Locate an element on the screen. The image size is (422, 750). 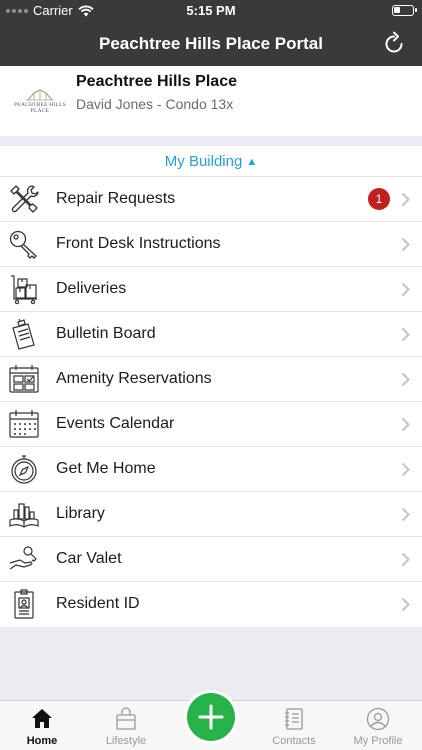
menu-item-events-calendar: Events Calendar is located at coordinates (211, 424).